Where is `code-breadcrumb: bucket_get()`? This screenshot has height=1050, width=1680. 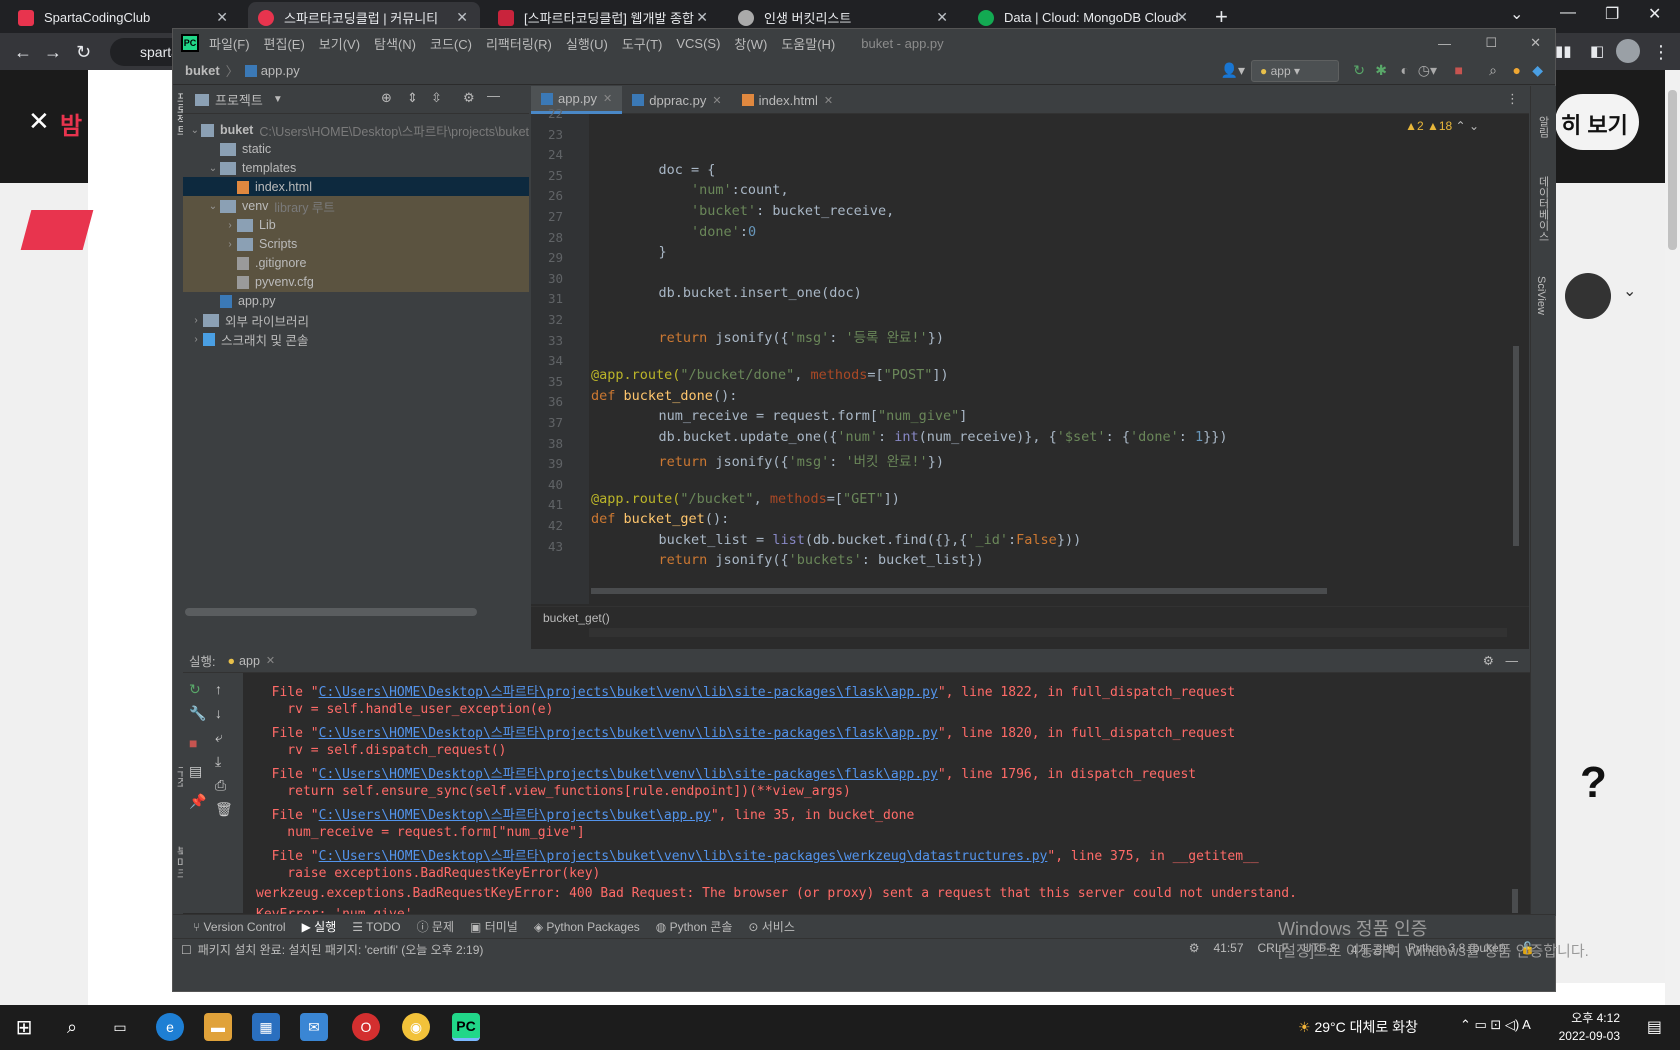
code-breadcrumb: bucket_get() is located at coordinates (1030, 617).